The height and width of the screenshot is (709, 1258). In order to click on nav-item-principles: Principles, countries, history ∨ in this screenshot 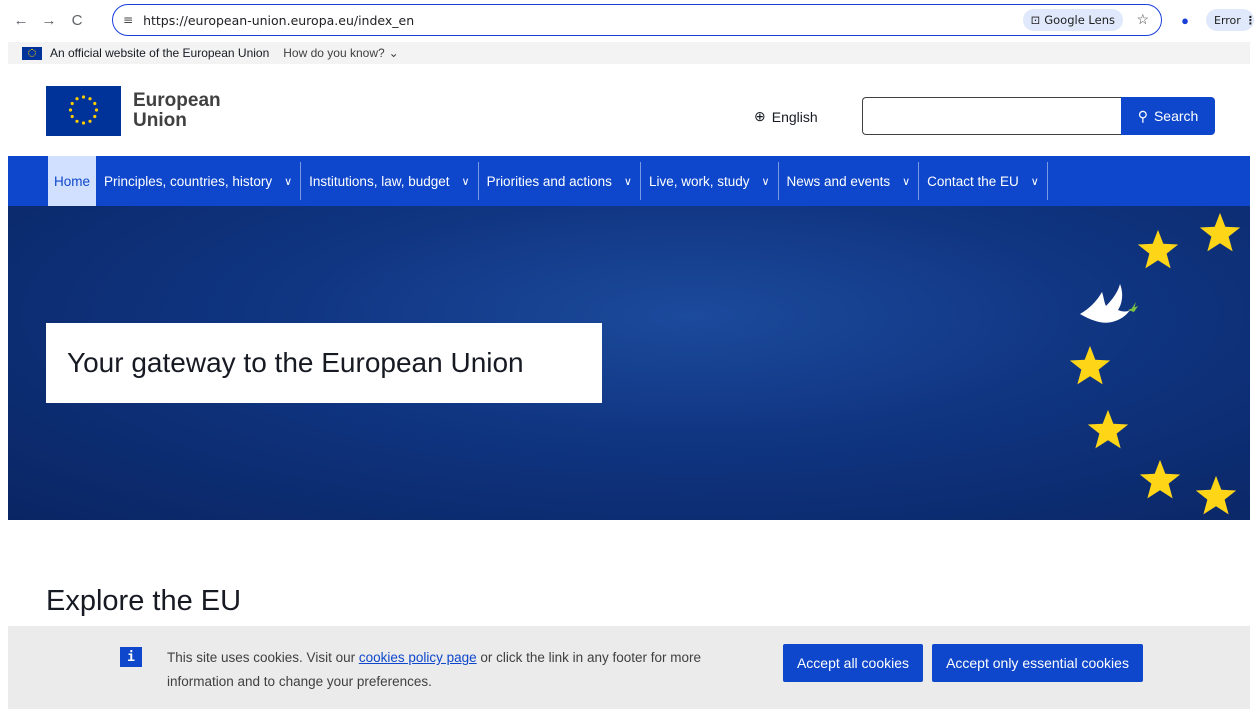, I will do `click(199, 181)`.